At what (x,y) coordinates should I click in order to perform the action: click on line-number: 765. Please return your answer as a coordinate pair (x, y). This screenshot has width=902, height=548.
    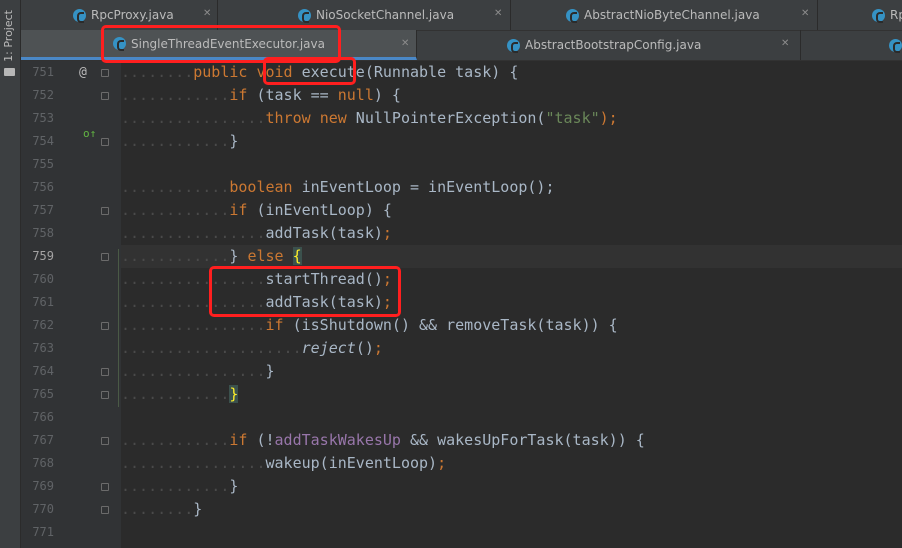
    Looking at the image, I should click on (43, 394).